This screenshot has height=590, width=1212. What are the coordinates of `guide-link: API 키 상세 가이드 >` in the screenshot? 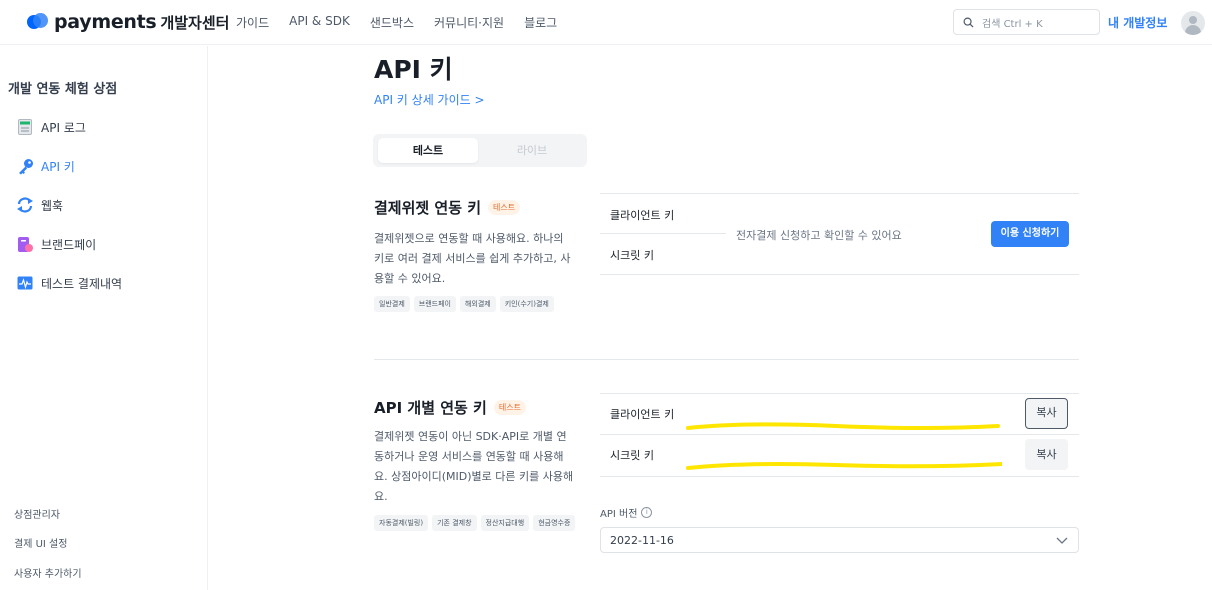 It's located at (429, 99).